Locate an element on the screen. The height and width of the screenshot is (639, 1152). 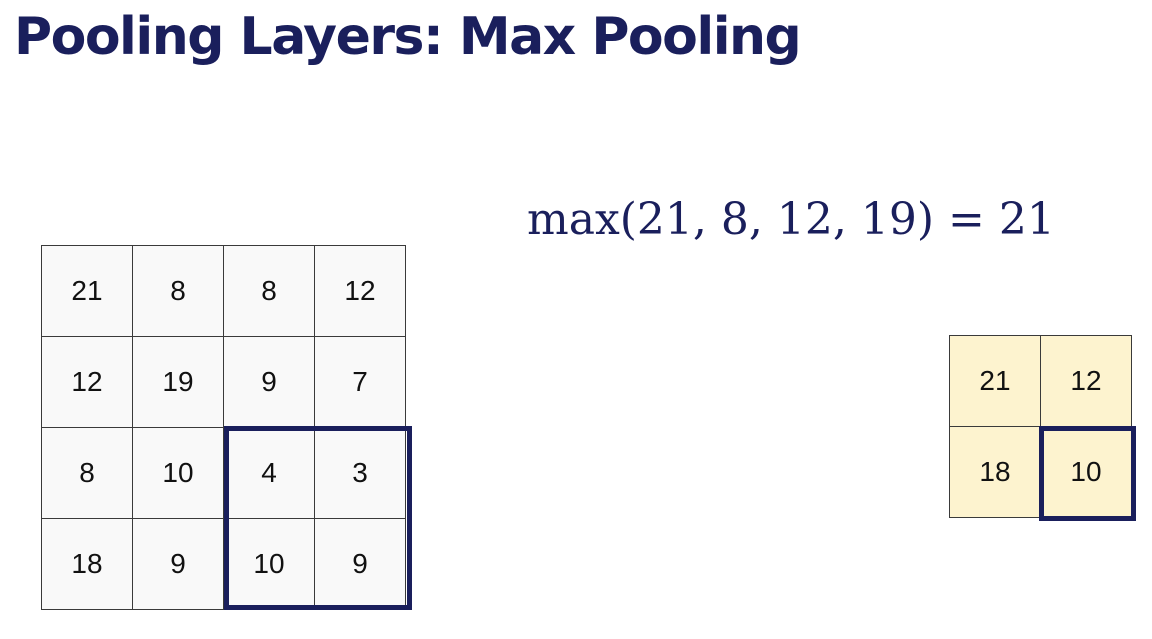
input-cell: 19 is located at coordinates (178, 382).